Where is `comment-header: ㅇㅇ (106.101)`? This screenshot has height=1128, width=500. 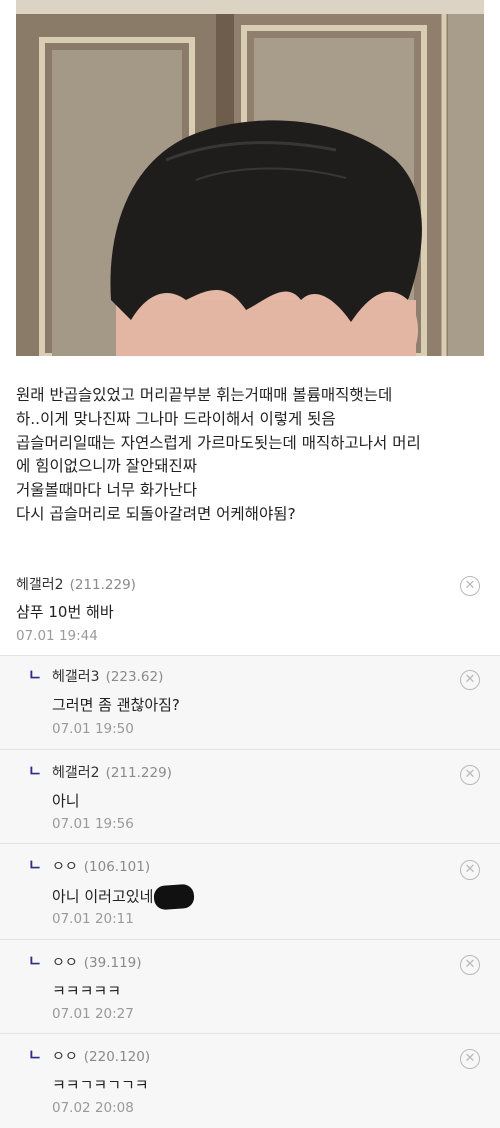 comment-header: ㅇㅇ (106.101) is located at coordinates (101, 866).